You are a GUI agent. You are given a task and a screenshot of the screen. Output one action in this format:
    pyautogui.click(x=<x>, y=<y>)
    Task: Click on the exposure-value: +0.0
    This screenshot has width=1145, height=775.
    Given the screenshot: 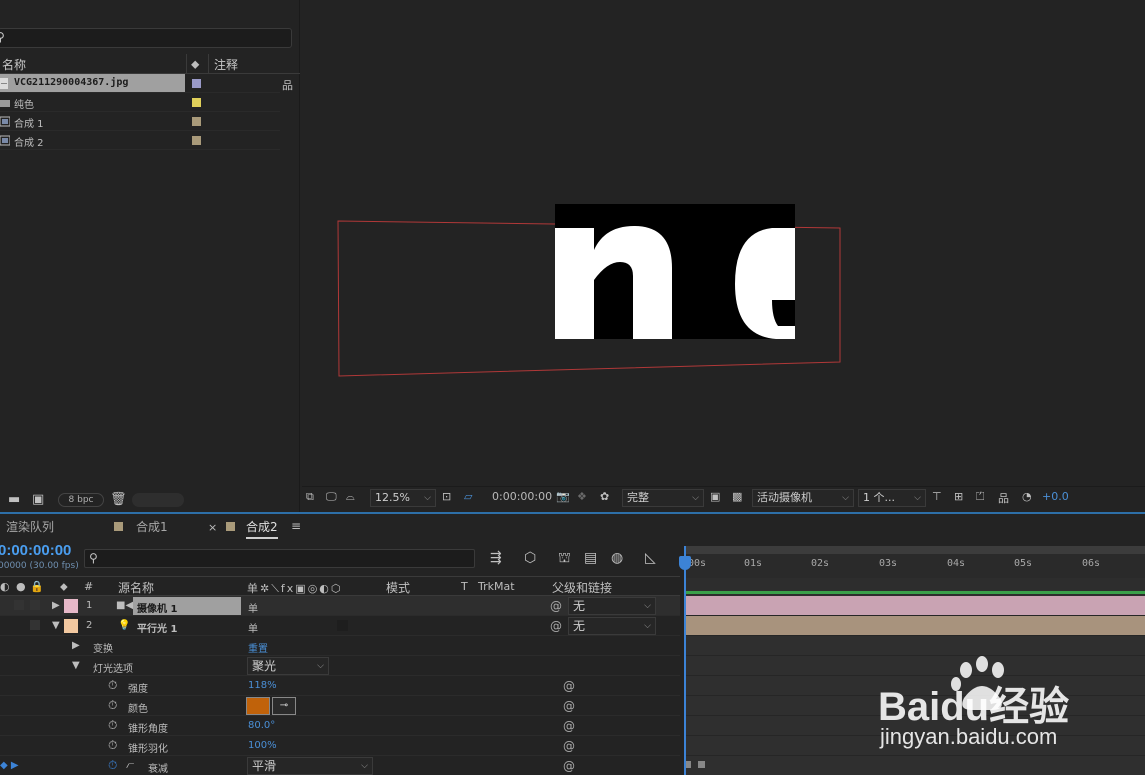 What is the action you would take?
    pyautogui.click(x=1055, y=496)
    